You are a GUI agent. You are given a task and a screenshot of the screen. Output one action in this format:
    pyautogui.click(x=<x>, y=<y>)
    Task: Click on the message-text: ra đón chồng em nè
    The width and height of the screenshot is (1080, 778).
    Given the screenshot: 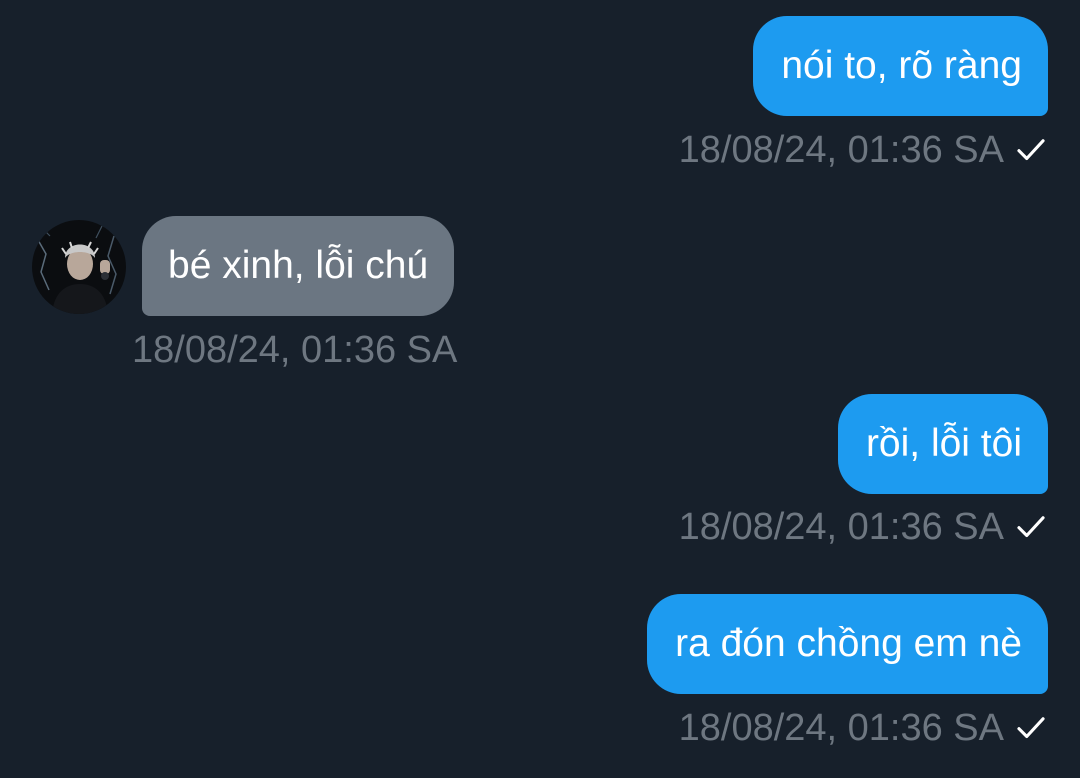 What is the action you would take?
    pyautogui.click(x=848, y=643)
    